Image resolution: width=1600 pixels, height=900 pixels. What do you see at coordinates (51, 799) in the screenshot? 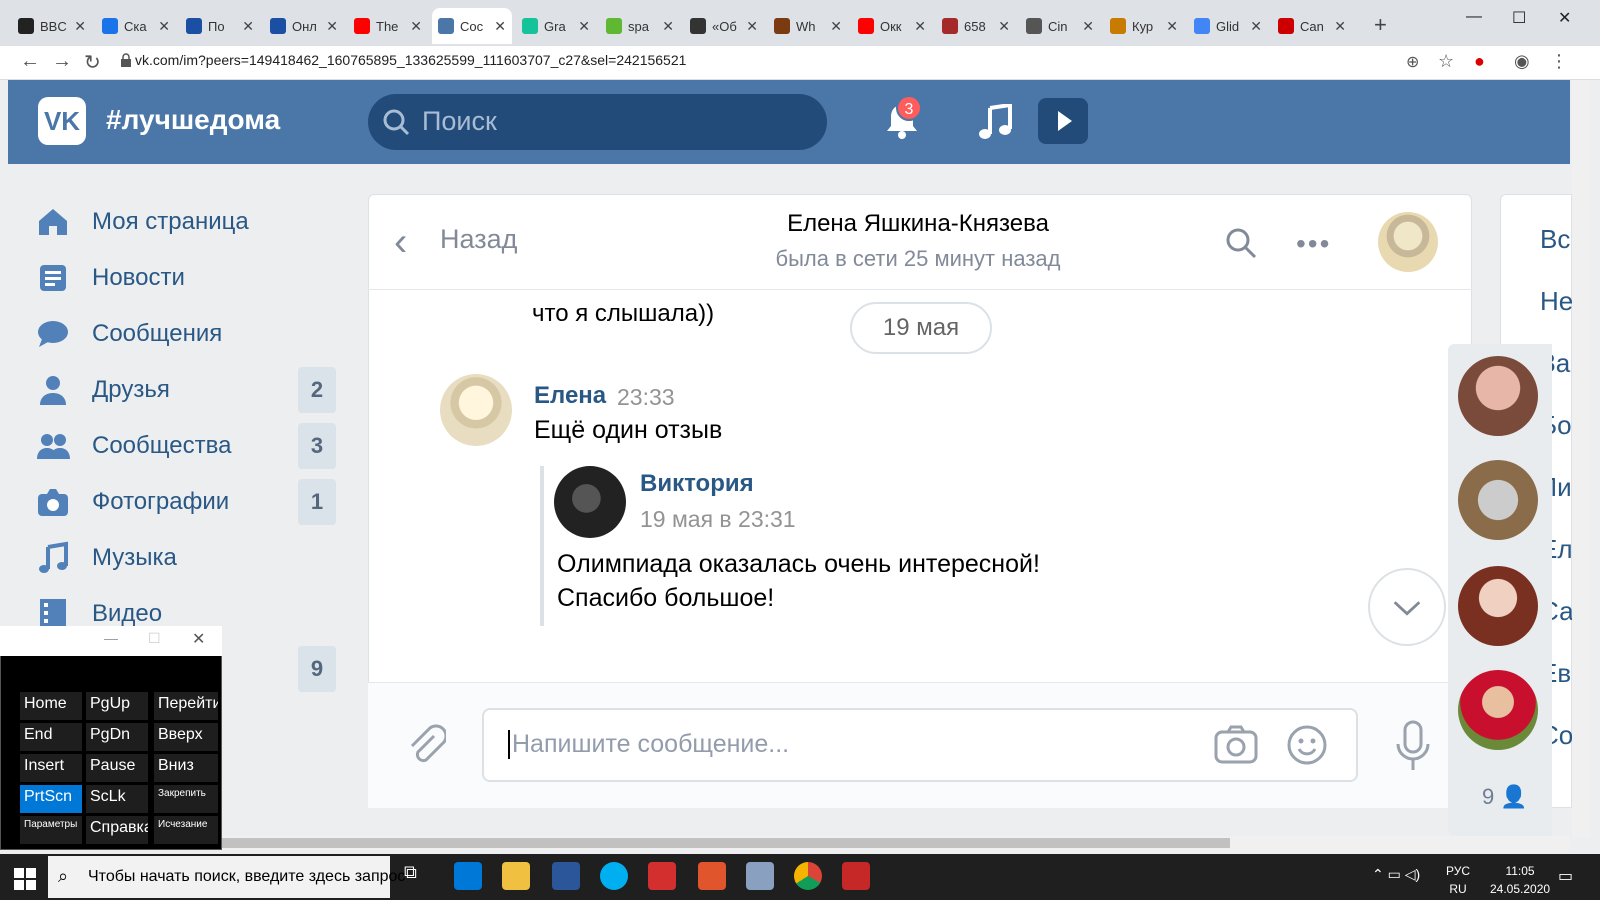
I see `osk-key: PrtScn` at bounding box center [51, 799].